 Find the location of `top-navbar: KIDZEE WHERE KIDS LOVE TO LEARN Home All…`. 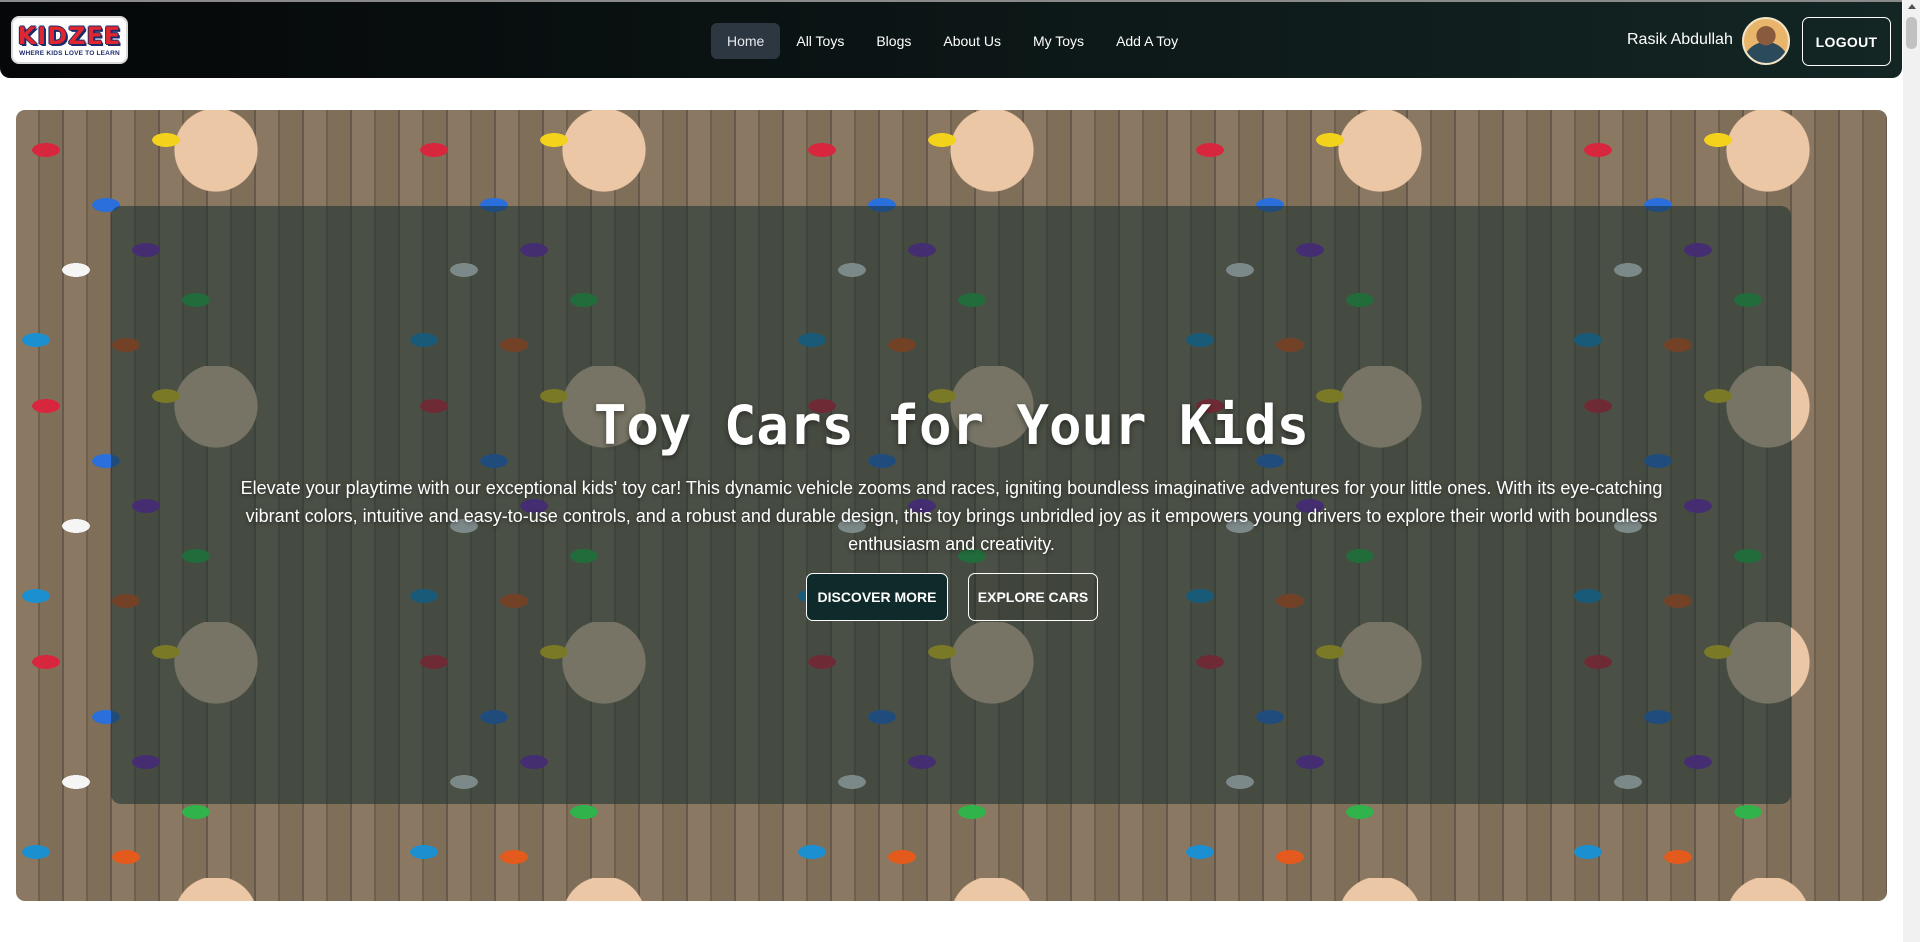

top-navbar: KIDZEE WHERE KIDS LOVE TO LEARN Home All… is located at coordinates (951, 39).